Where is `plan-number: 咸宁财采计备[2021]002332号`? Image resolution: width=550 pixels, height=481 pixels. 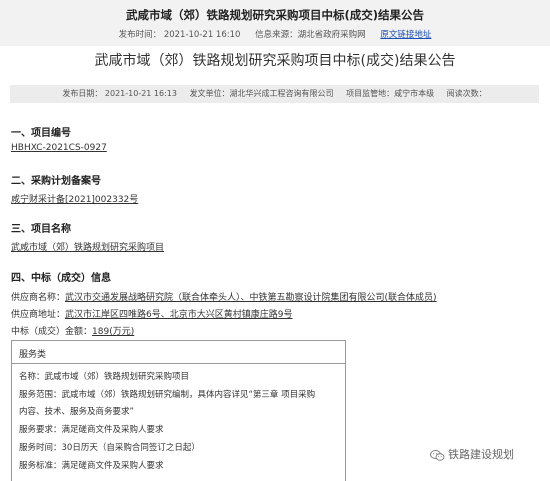 plan-number: 咸宁财采计备[2021]002332号 is located at coordinates (75, 200).